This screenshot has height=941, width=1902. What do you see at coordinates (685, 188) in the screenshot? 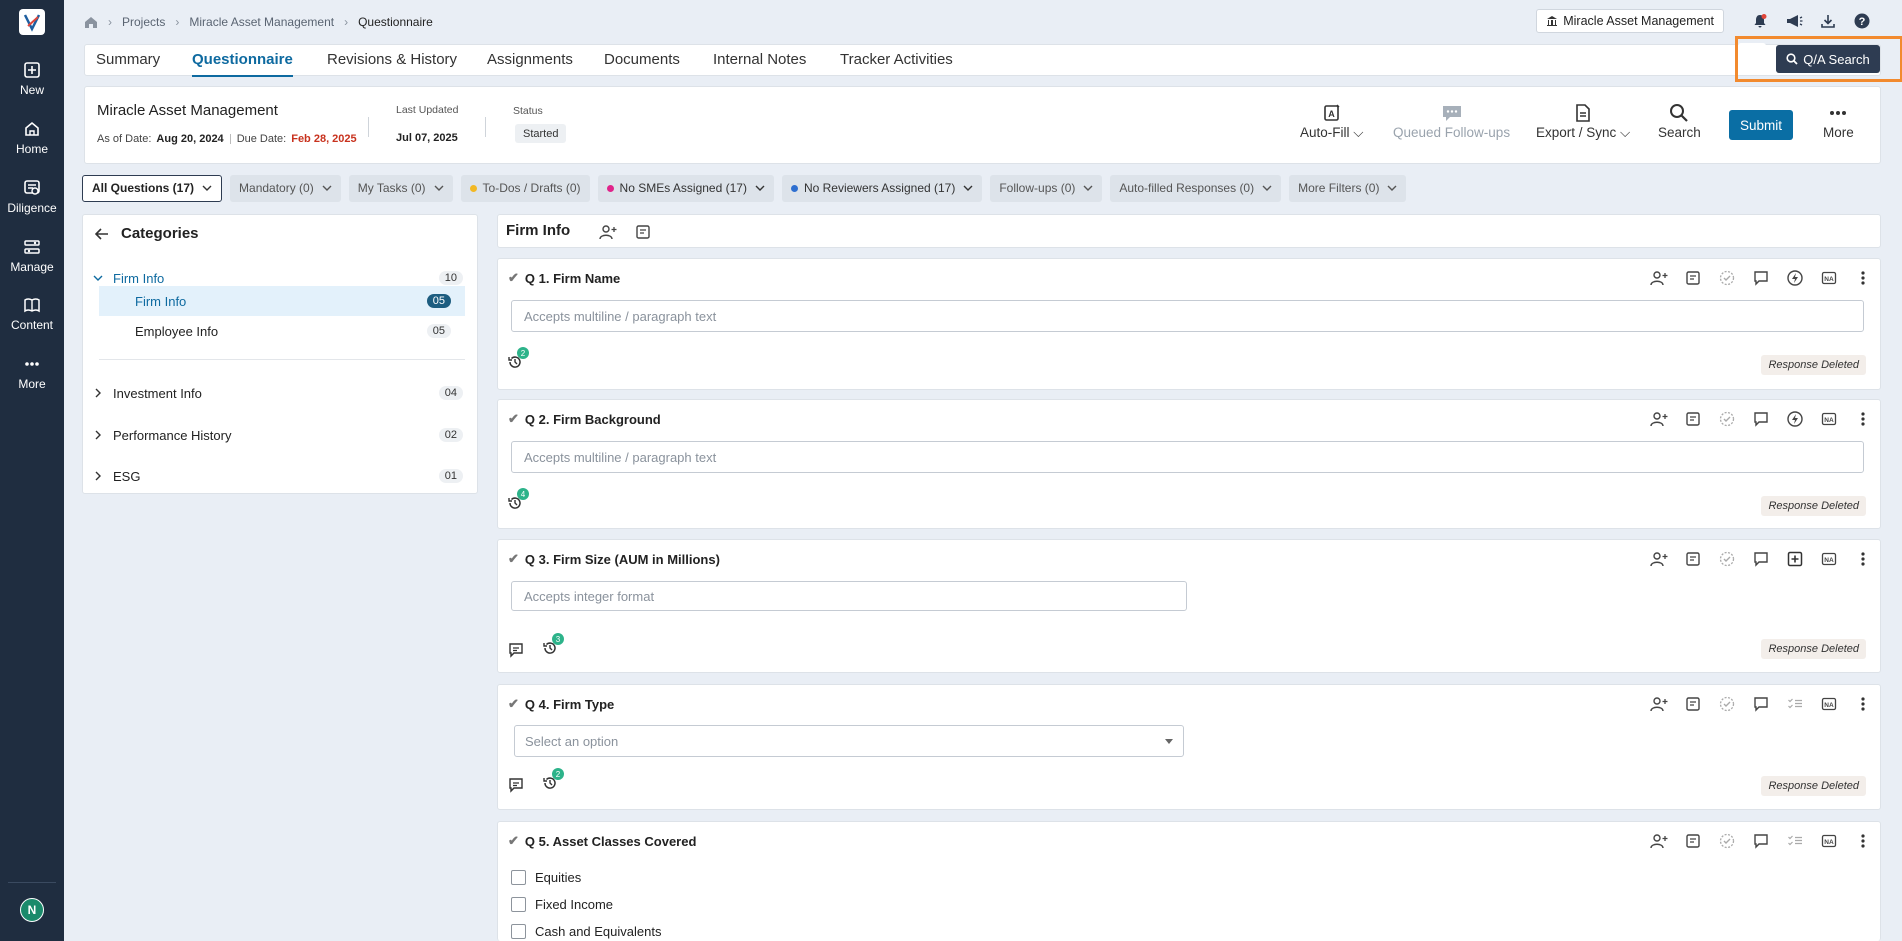
I see `filter-no-smes-assigned: No SMEs Assigned (17)` at bounding box center [685, 188].